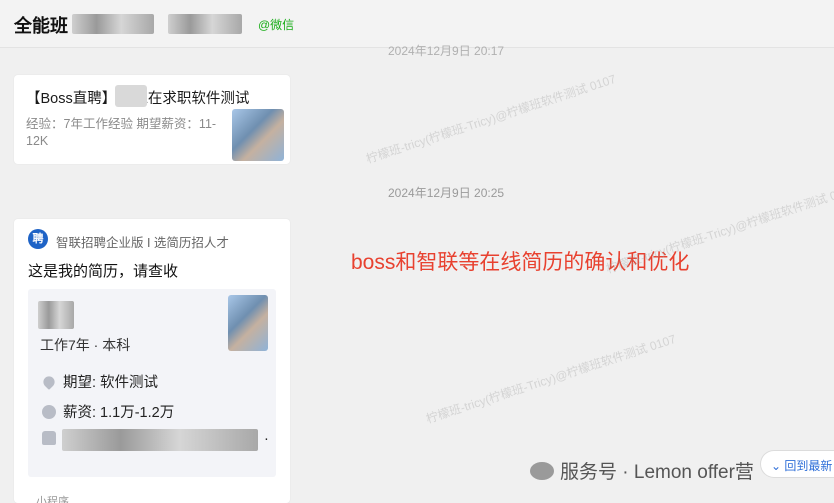 The width and height of the screenshot is (834, 503). Describe the element at coordinates (258, 135) in the screenshot. I see `candidate-avatar` at that location.